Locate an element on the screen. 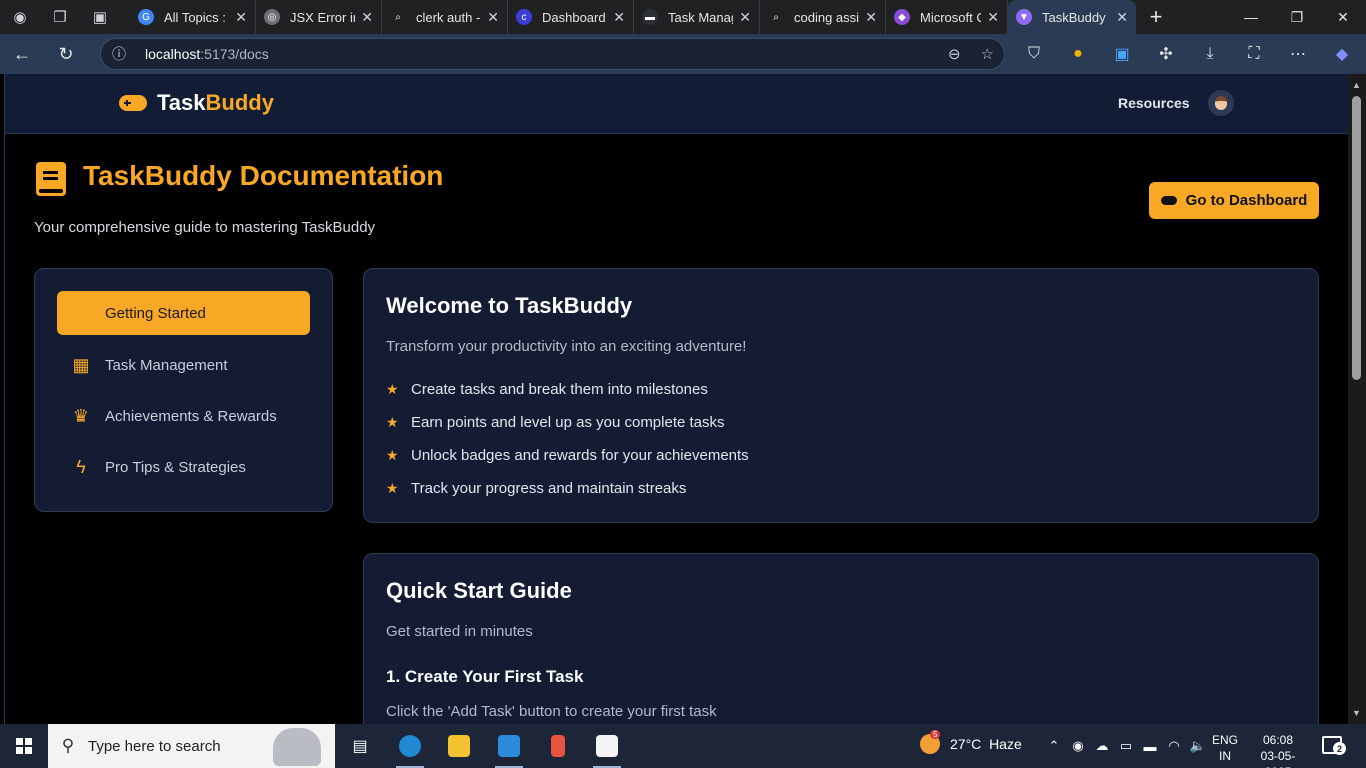  record-icon: ◉ is located at coordinates (1078, 746).